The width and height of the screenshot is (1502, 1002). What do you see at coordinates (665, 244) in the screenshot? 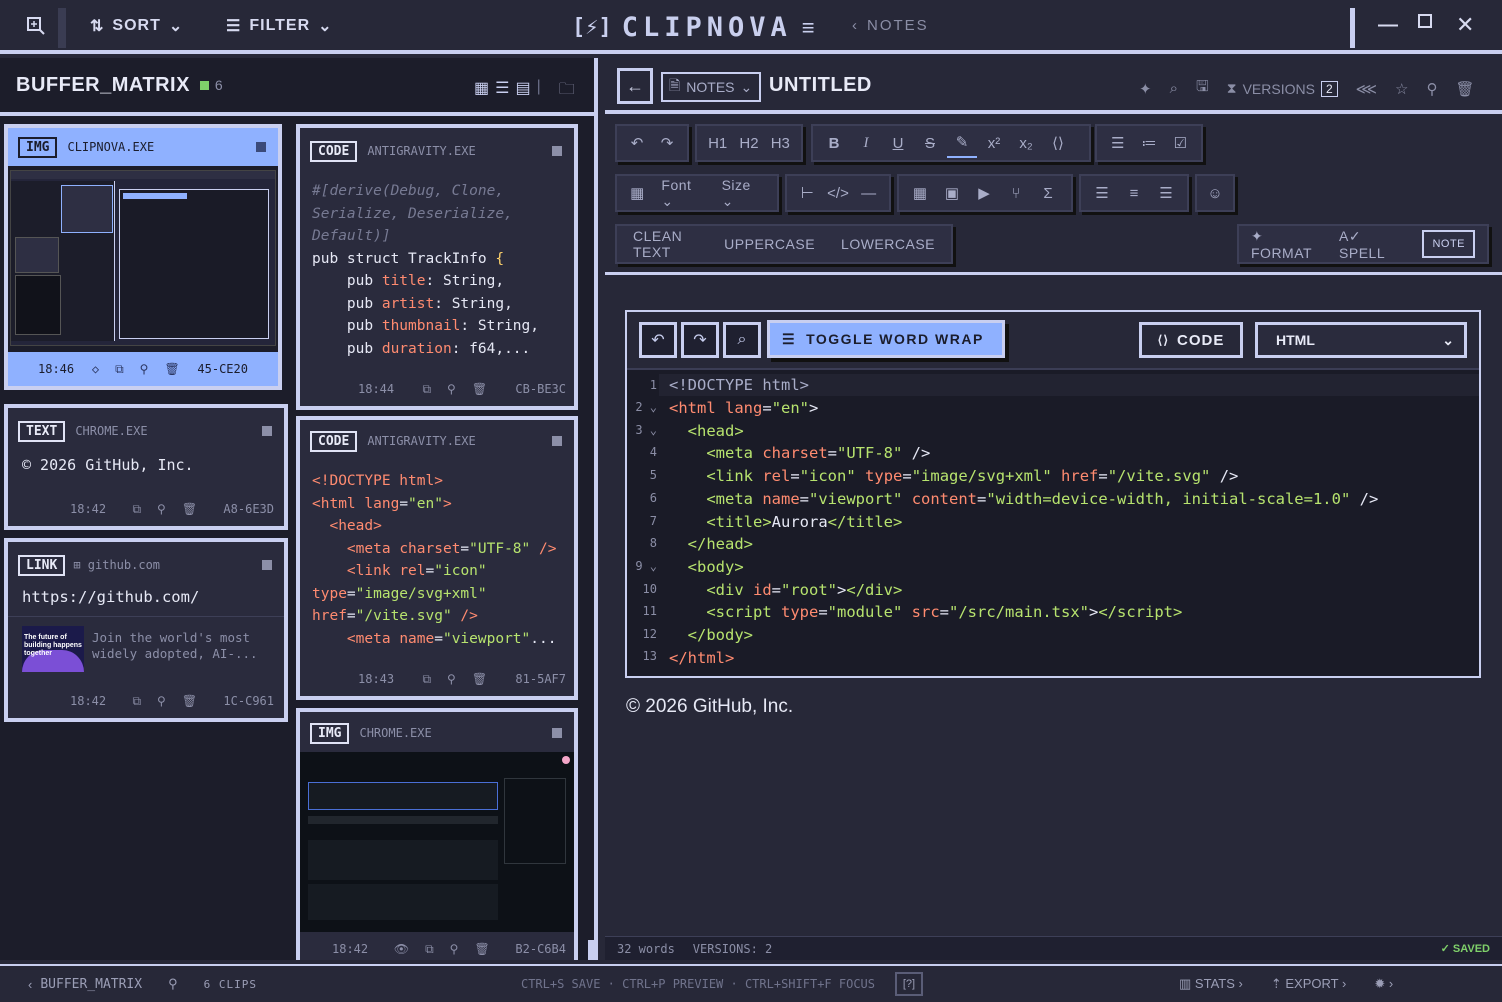
I see `clean-text-button: CLEAN TEXT` at bounding box center [665, 244].